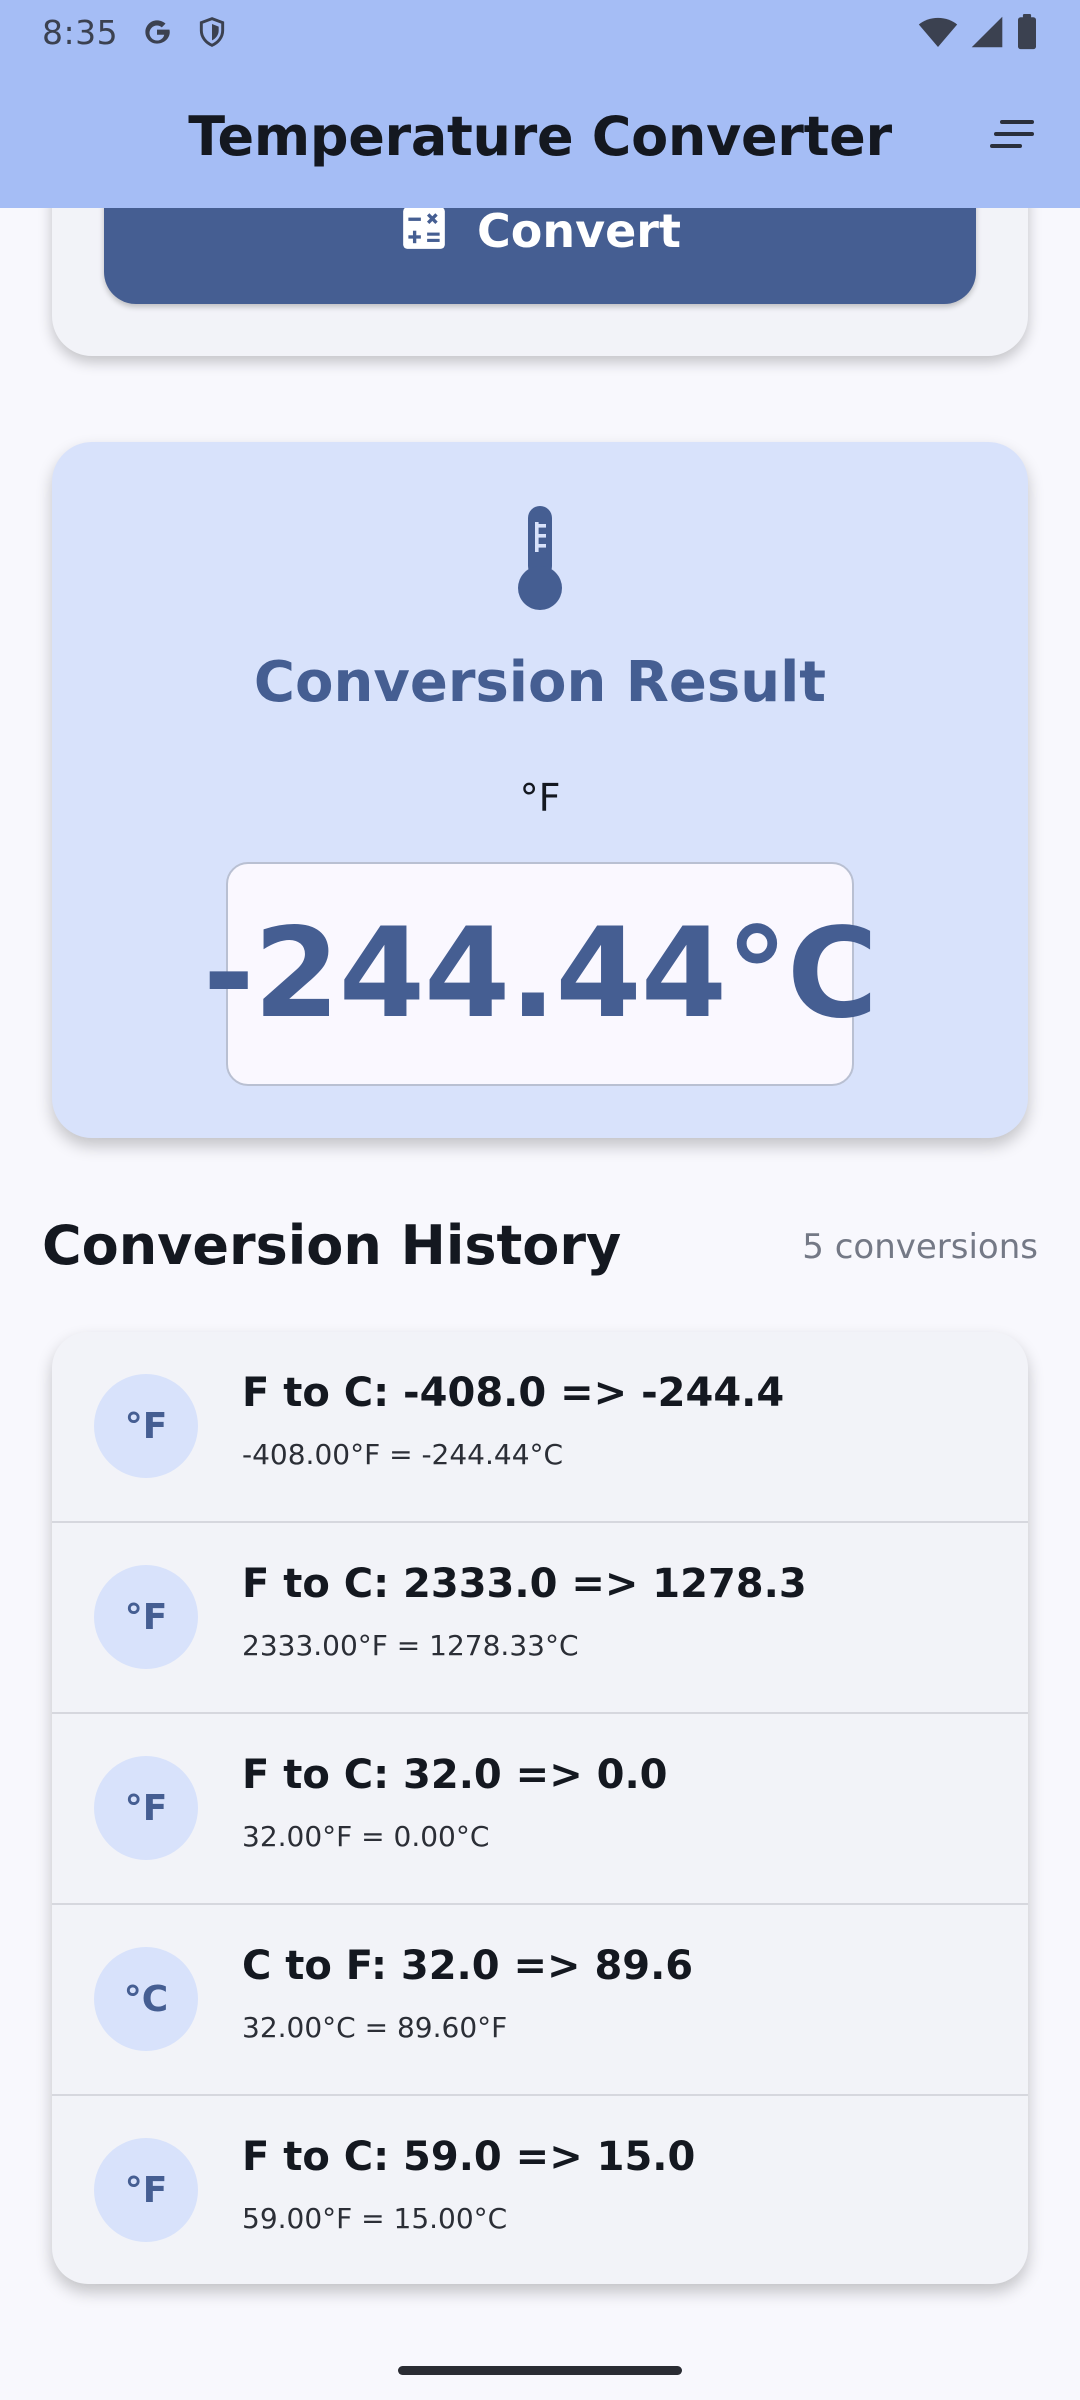 This screenshot has width=1080, height=2400. Describe the element at coordinates (157, 32) in the screenshot. I see `google-icon` at that location.